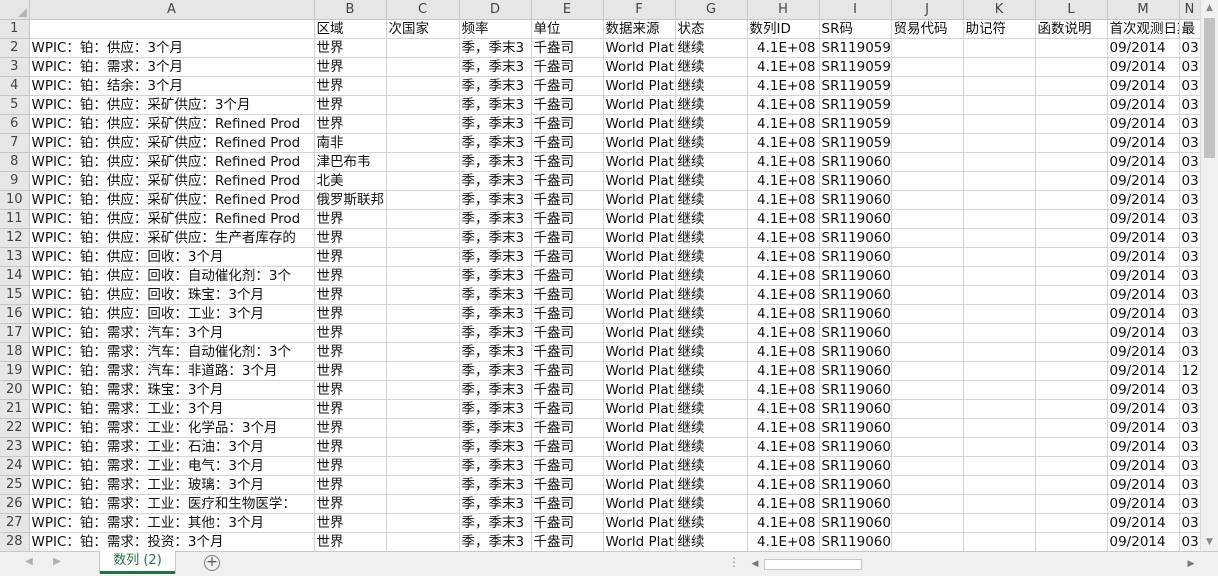  I want to click on cell-k8, so click(999, 162).